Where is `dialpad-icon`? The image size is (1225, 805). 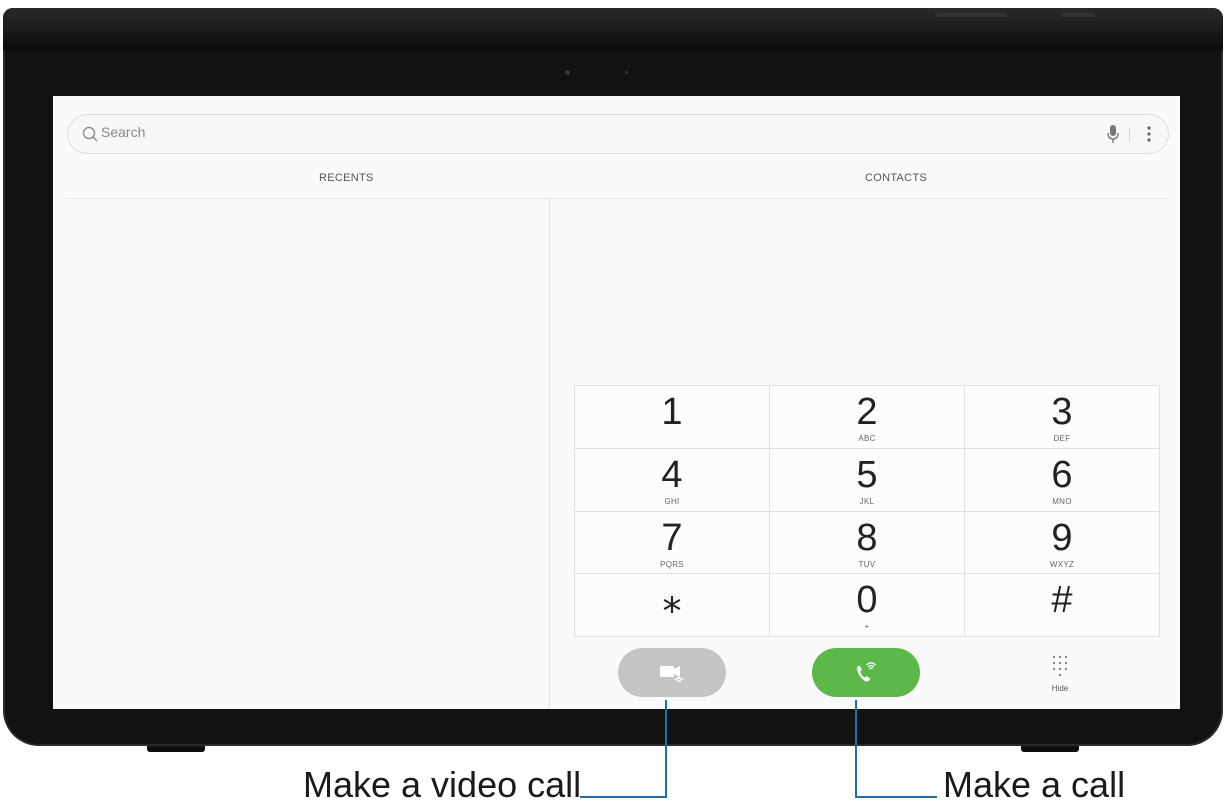 dialpad-icon is located at coordinates (1060, 666).